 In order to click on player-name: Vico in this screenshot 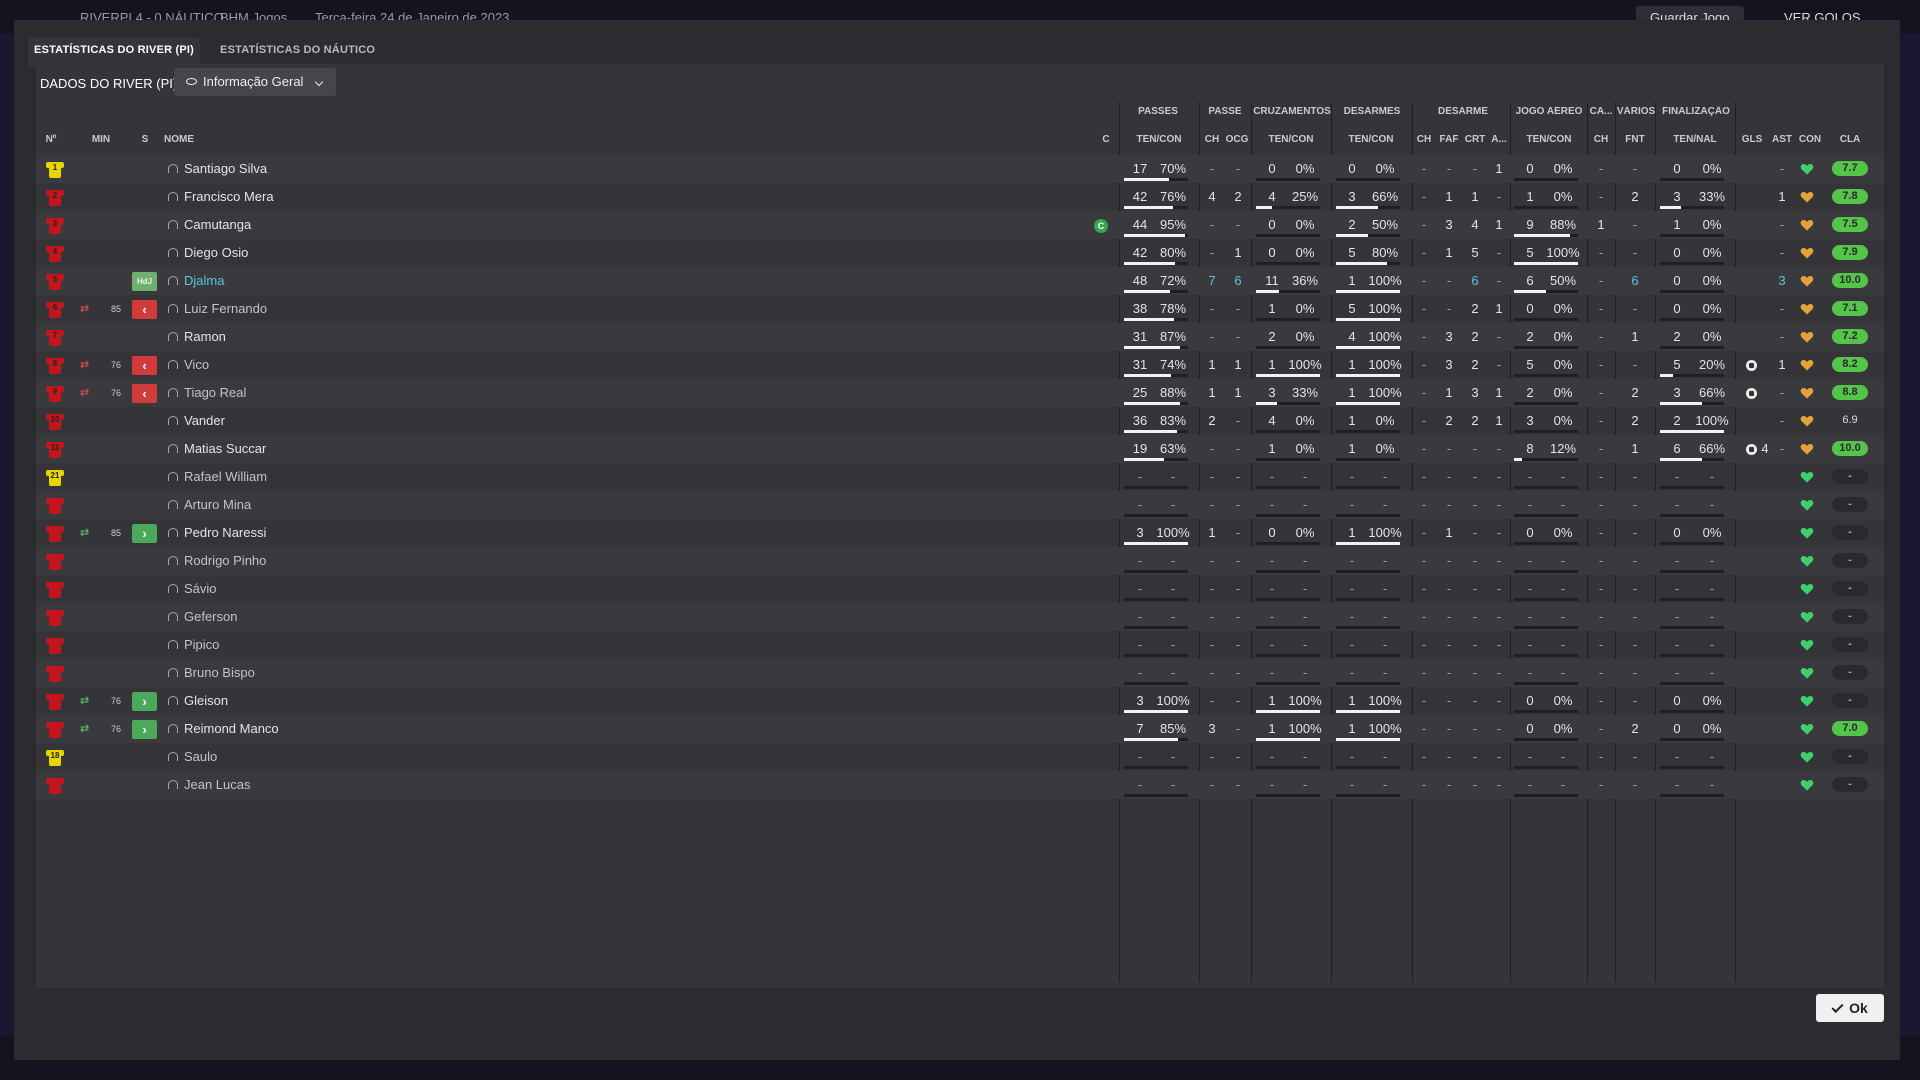, I will do `click(196, 365)`.